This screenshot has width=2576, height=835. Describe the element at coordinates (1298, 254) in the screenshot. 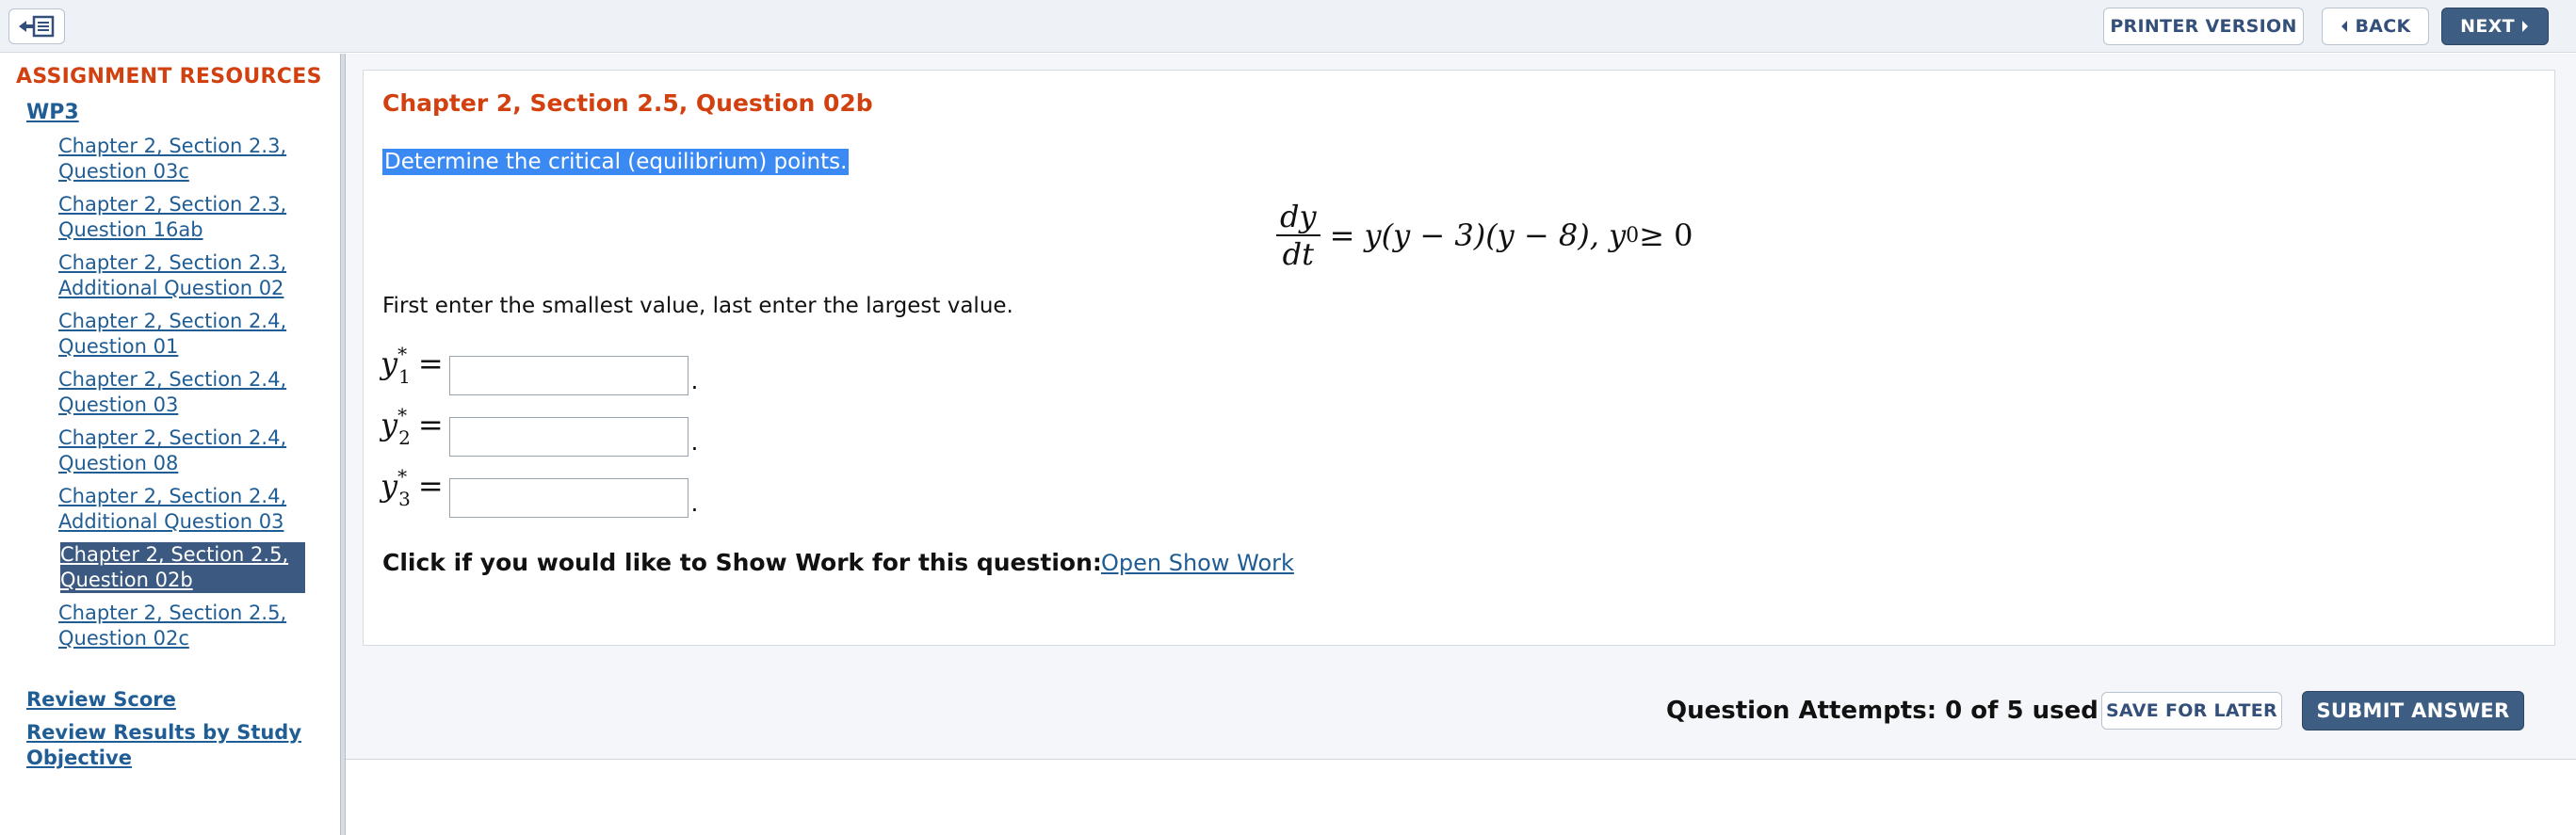

I see `equation-denominator: dt` at that location.